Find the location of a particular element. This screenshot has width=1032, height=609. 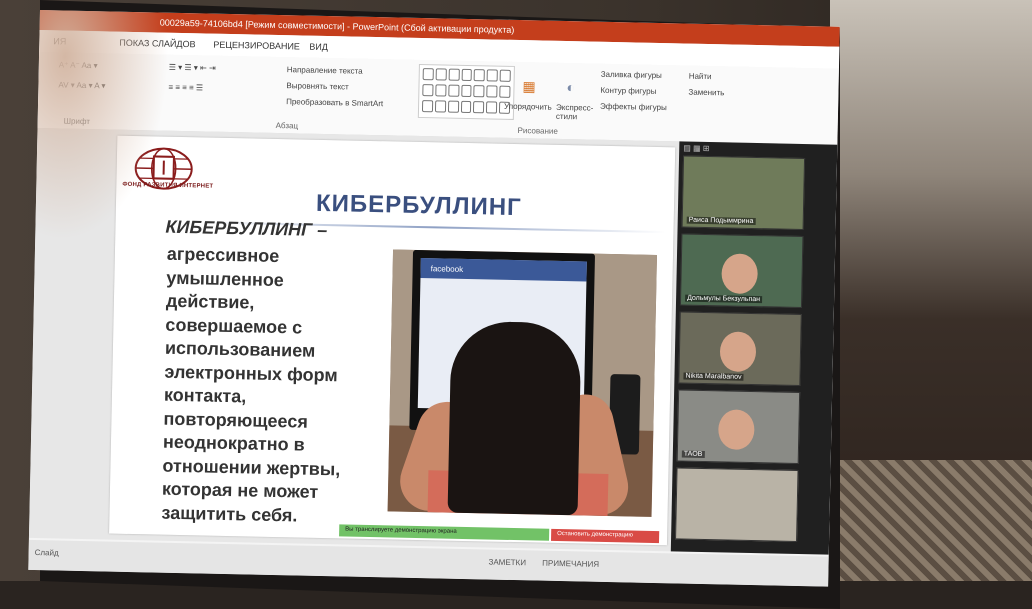

participant-tile: Nikita Maralbanov is located at coordinates (739, 348).